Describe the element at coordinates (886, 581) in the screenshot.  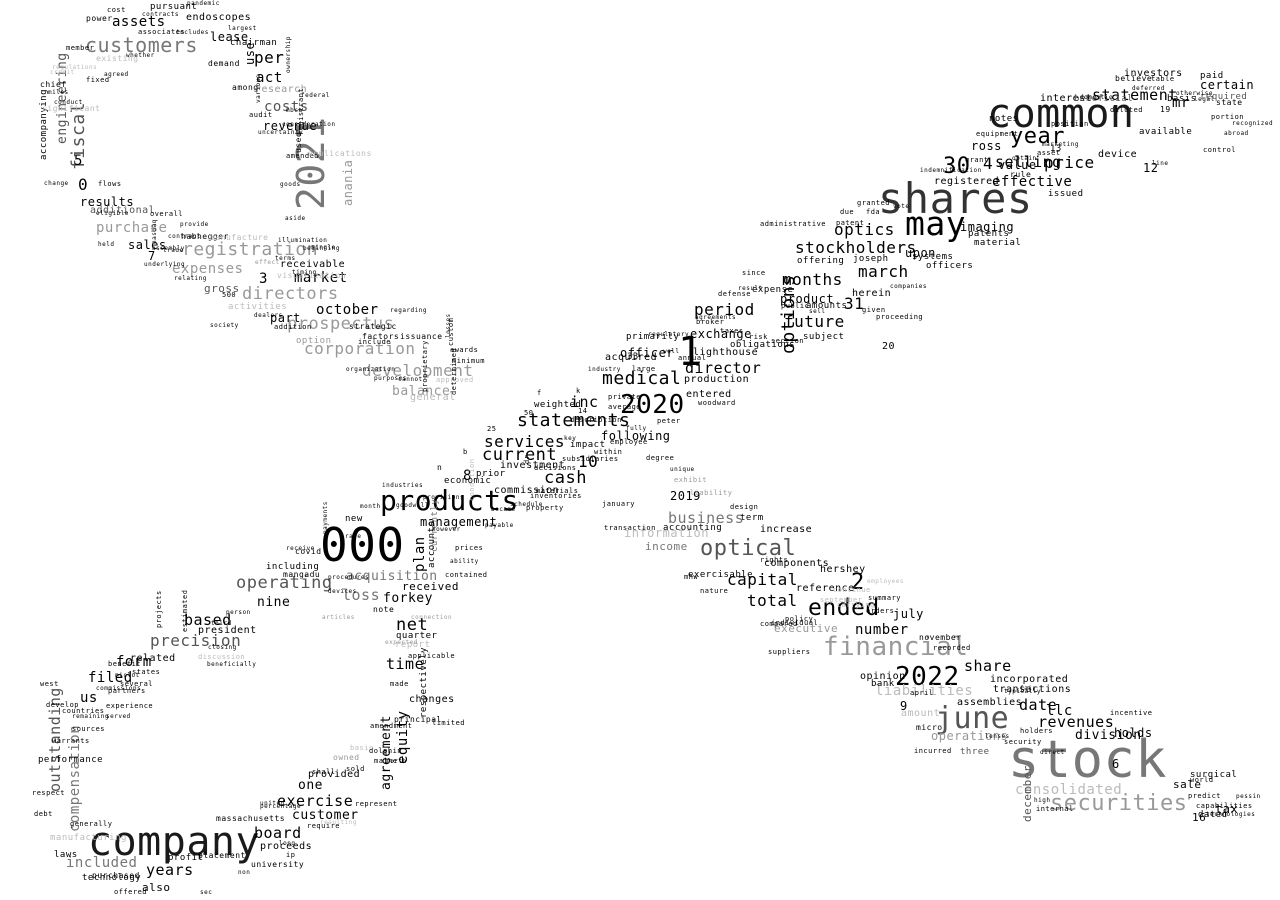
I see `word-293: employees` at that location.